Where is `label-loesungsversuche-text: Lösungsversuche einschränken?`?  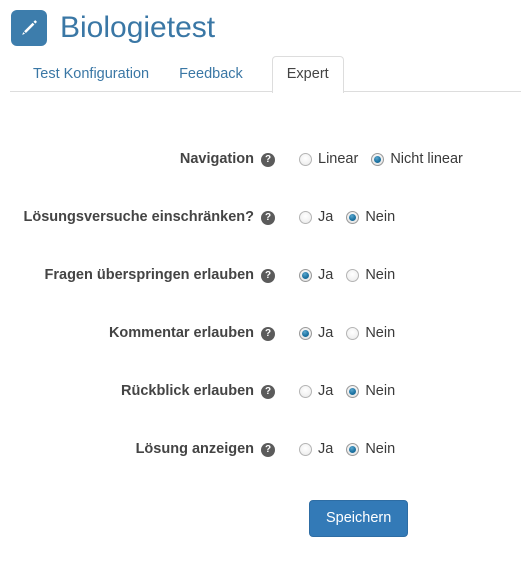
label-loesungsversuche-text: Lösungsversuche einschränken? is located at coordinates (138, 217).